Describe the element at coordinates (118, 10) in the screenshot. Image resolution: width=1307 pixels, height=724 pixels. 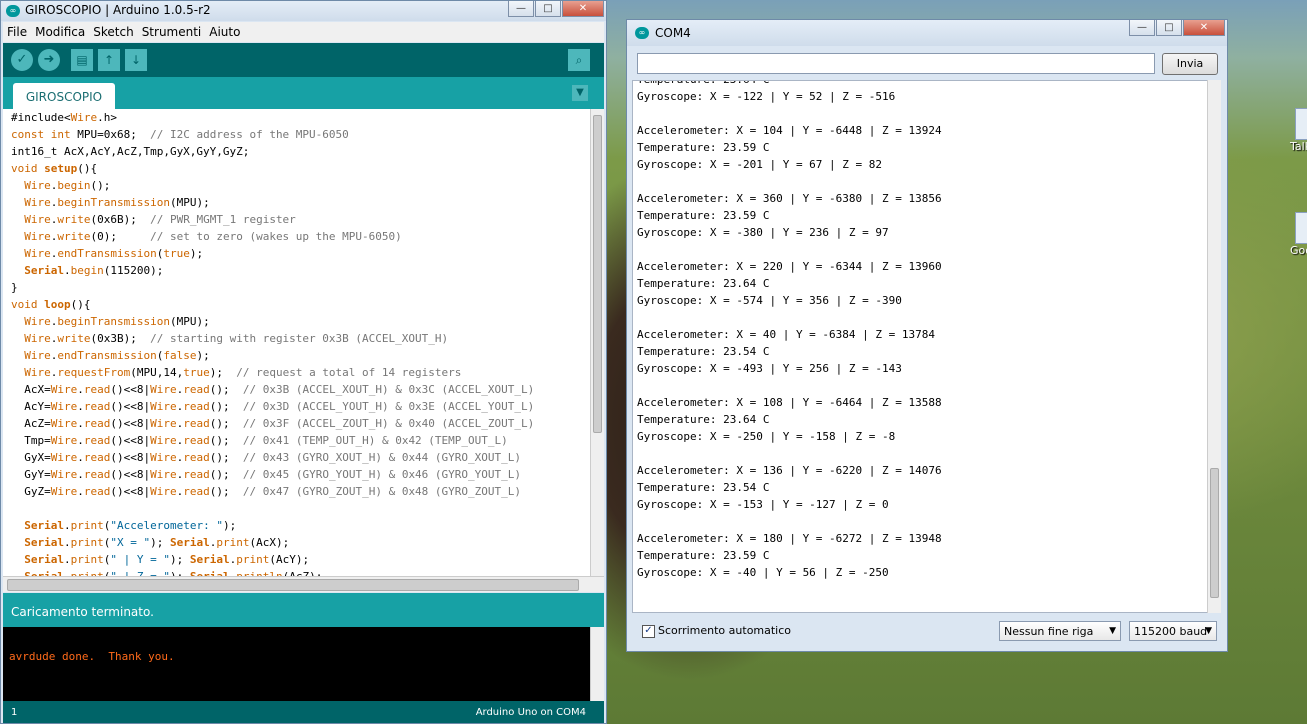
I see `ide-title: GIROSCOPIO | Arduino 1.0.5-r2` at that location.